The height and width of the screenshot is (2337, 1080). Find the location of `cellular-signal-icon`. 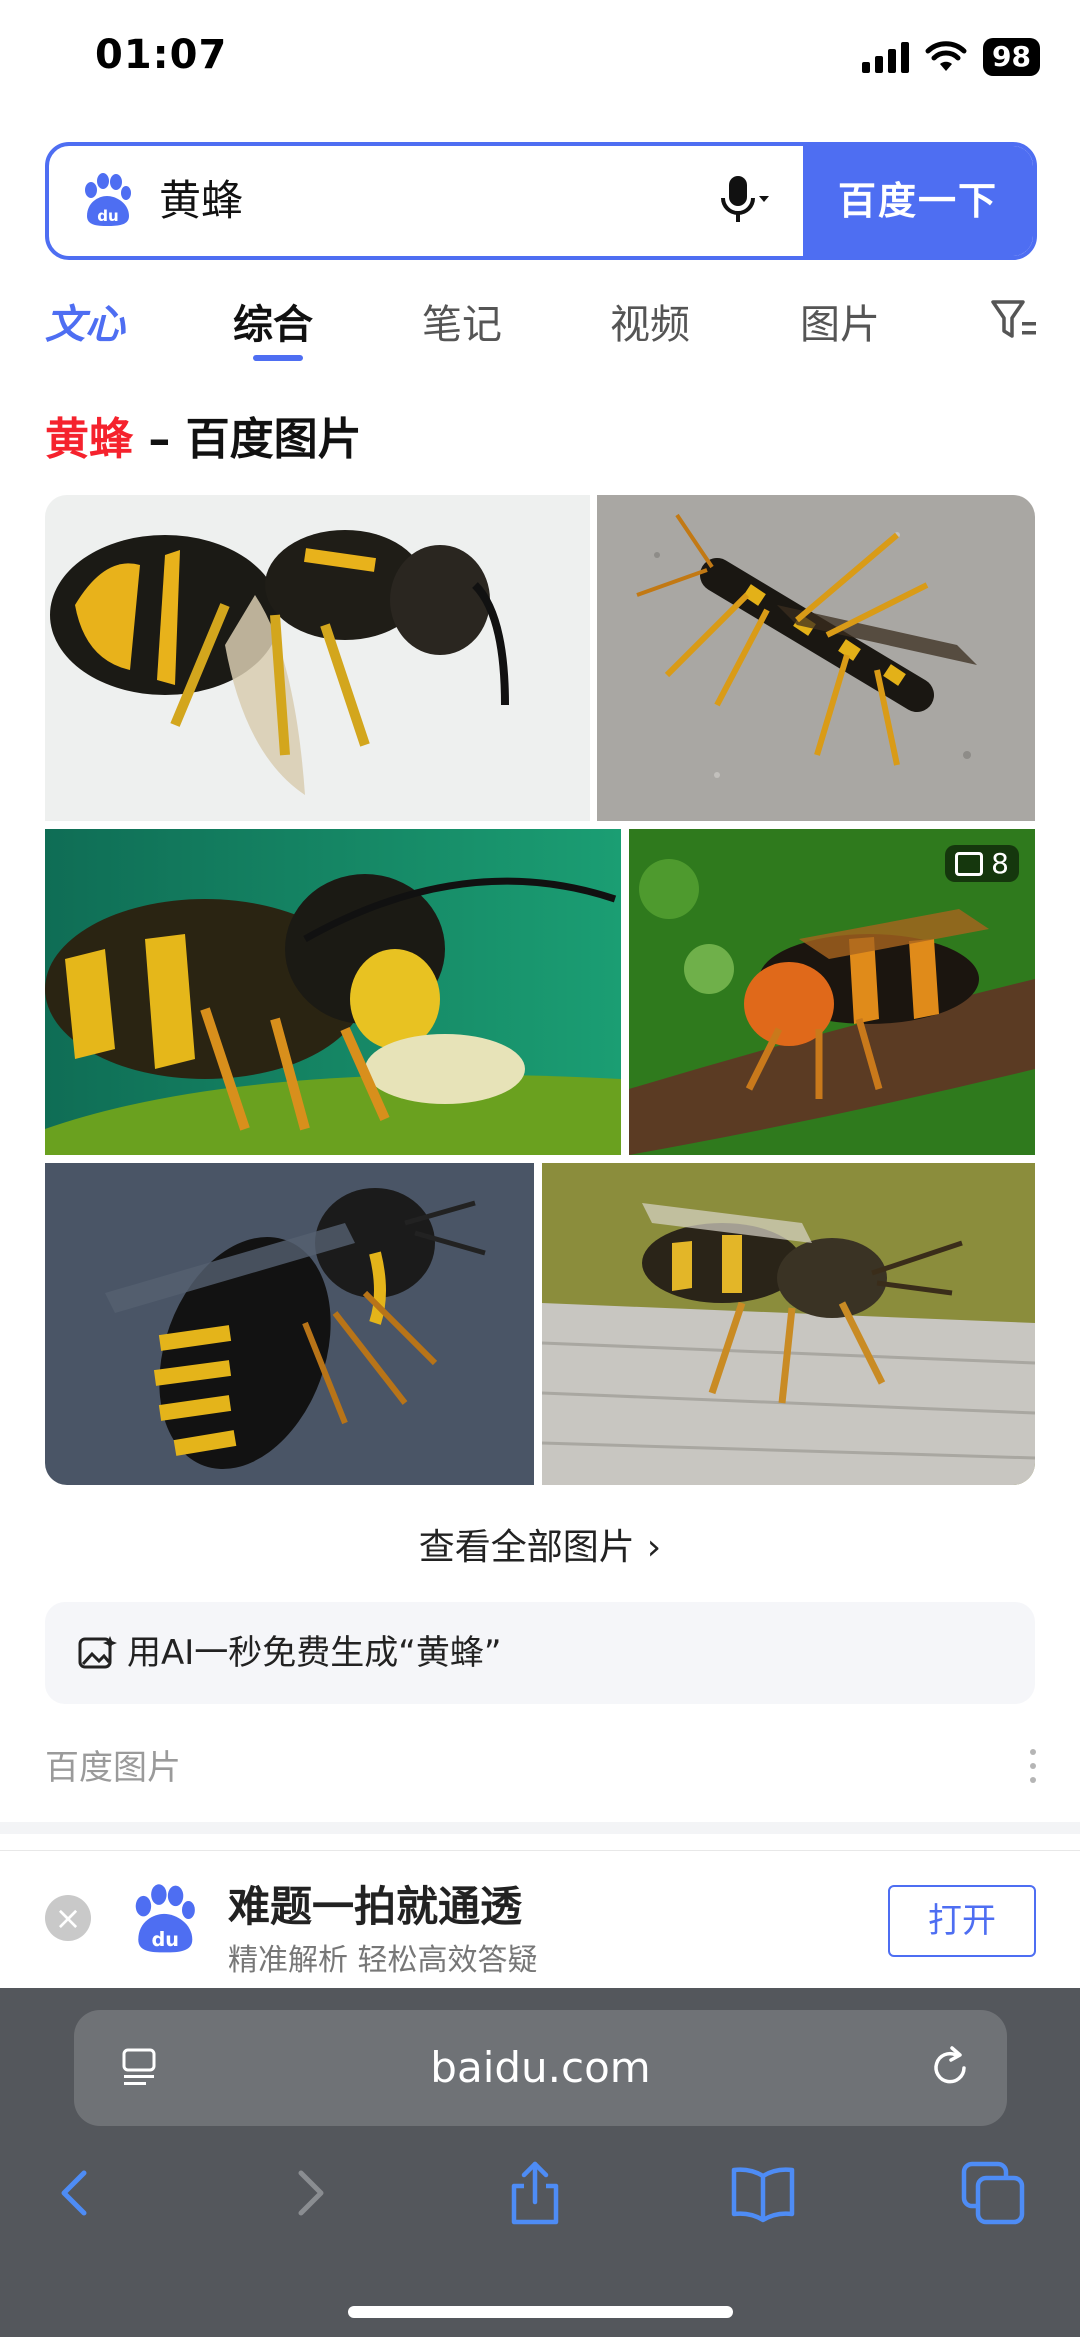

cellular-signal-icon is located at coordinates (886, 57).